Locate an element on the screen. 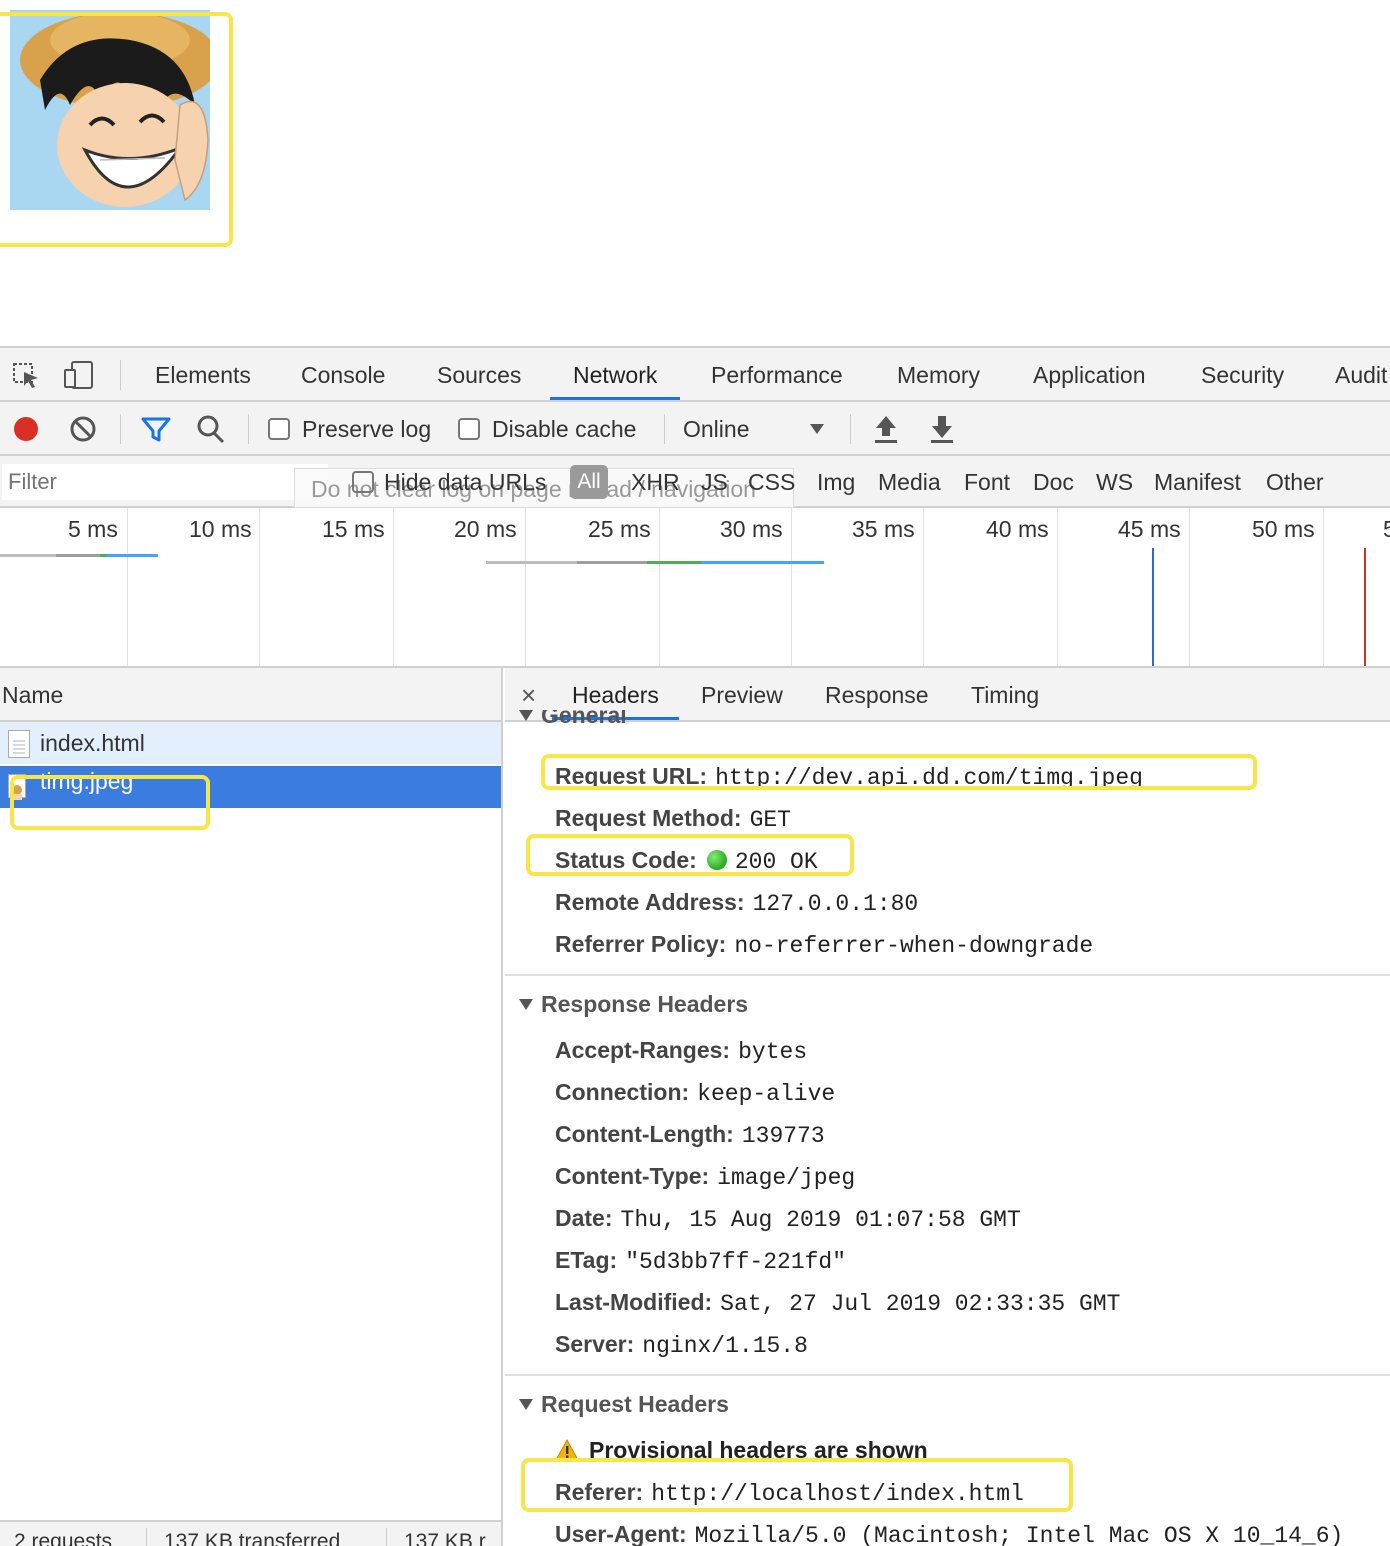 Image resolution: width=1390 pixels, height=1546 pixels. filter-type-xhr: XHR is located at coordinates (655, 482).